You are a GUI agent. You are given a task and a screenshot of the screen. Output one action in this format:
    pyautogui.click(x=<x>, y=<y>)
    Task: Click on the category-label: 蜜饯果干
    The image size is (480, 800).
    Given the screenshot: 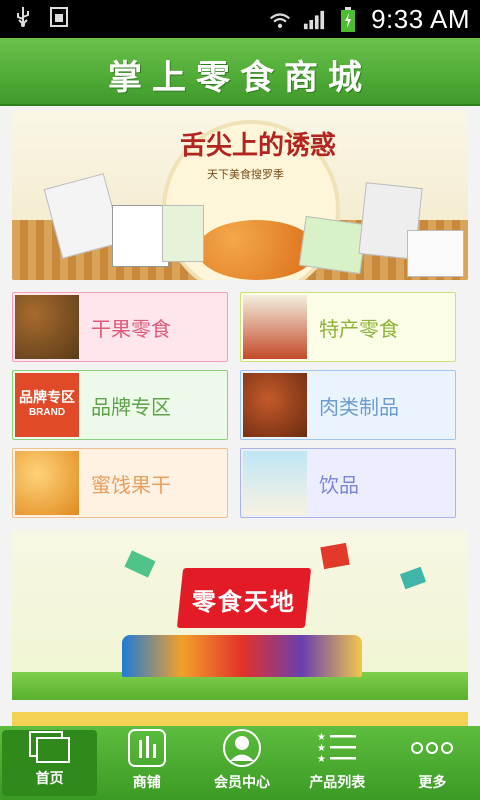 What is the action you would take?
    pyautogui.click(x=131, y=485)
    